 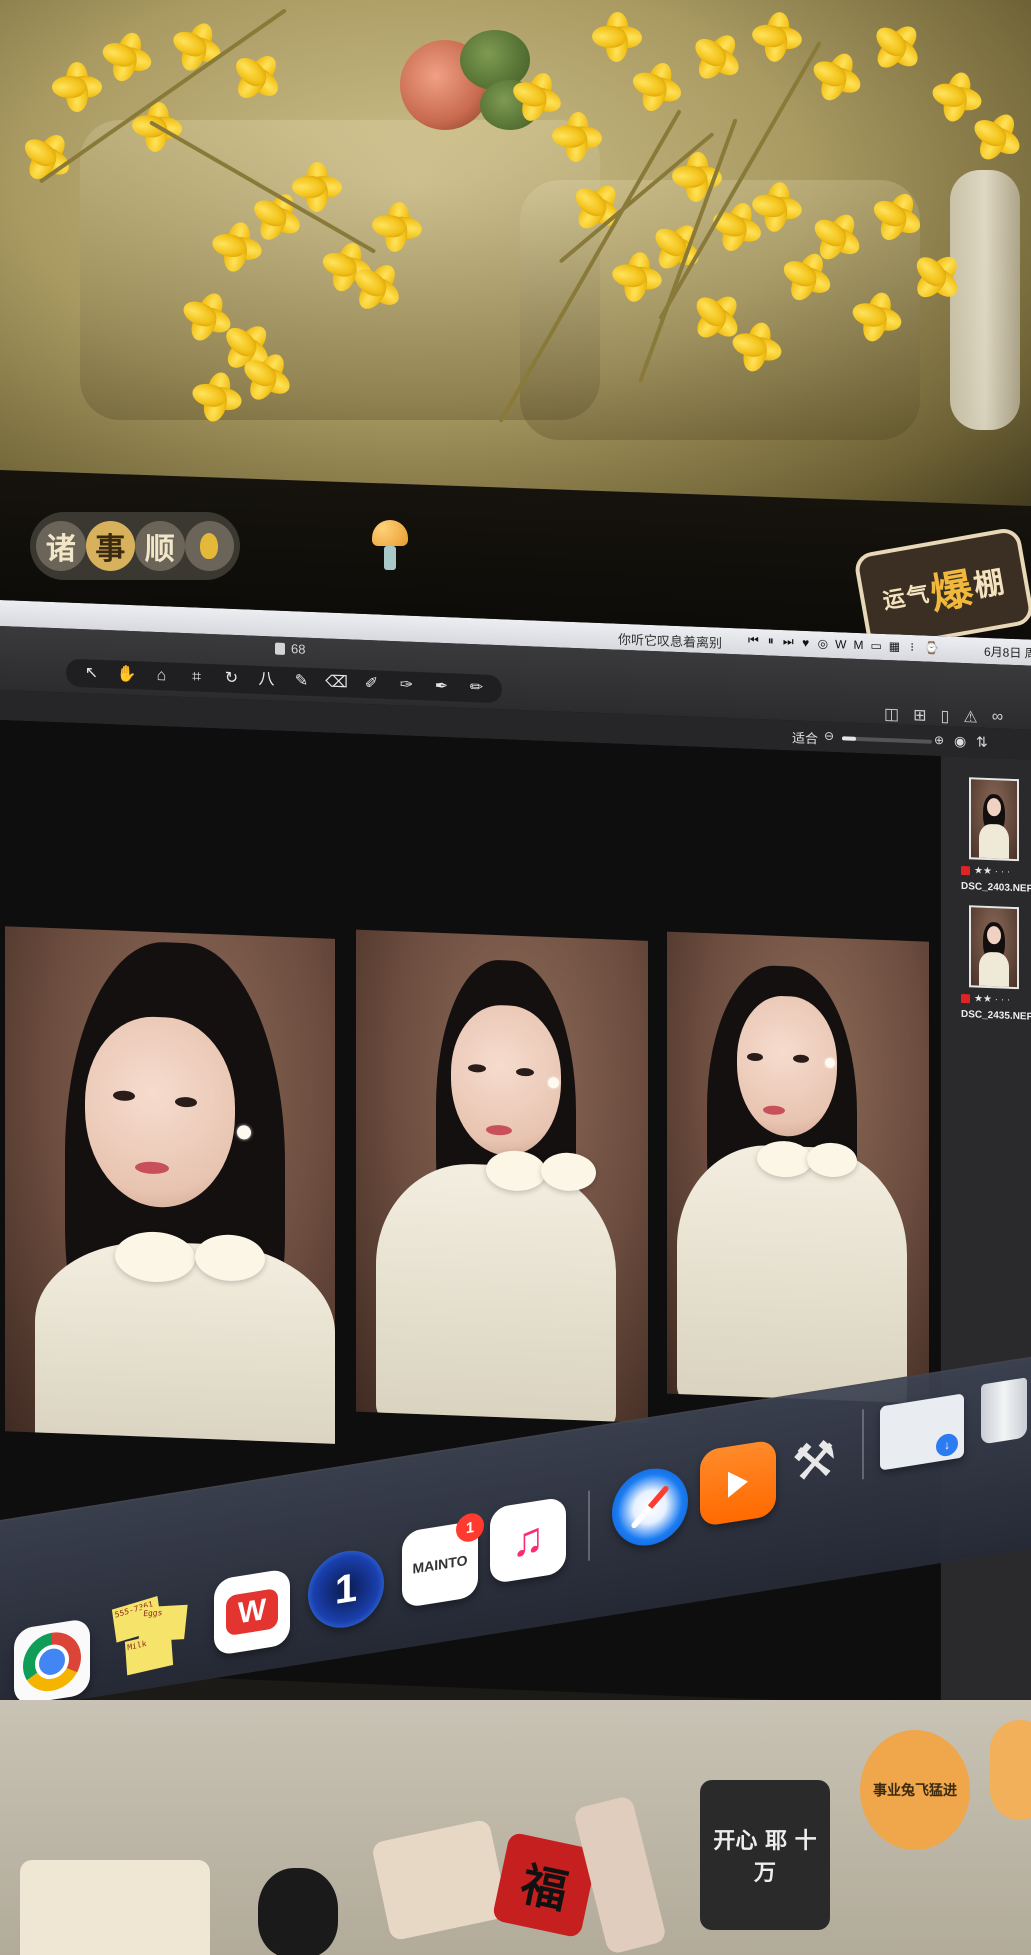 I want to click on status-icon-2: ⏭, so click(x=788, y=641).